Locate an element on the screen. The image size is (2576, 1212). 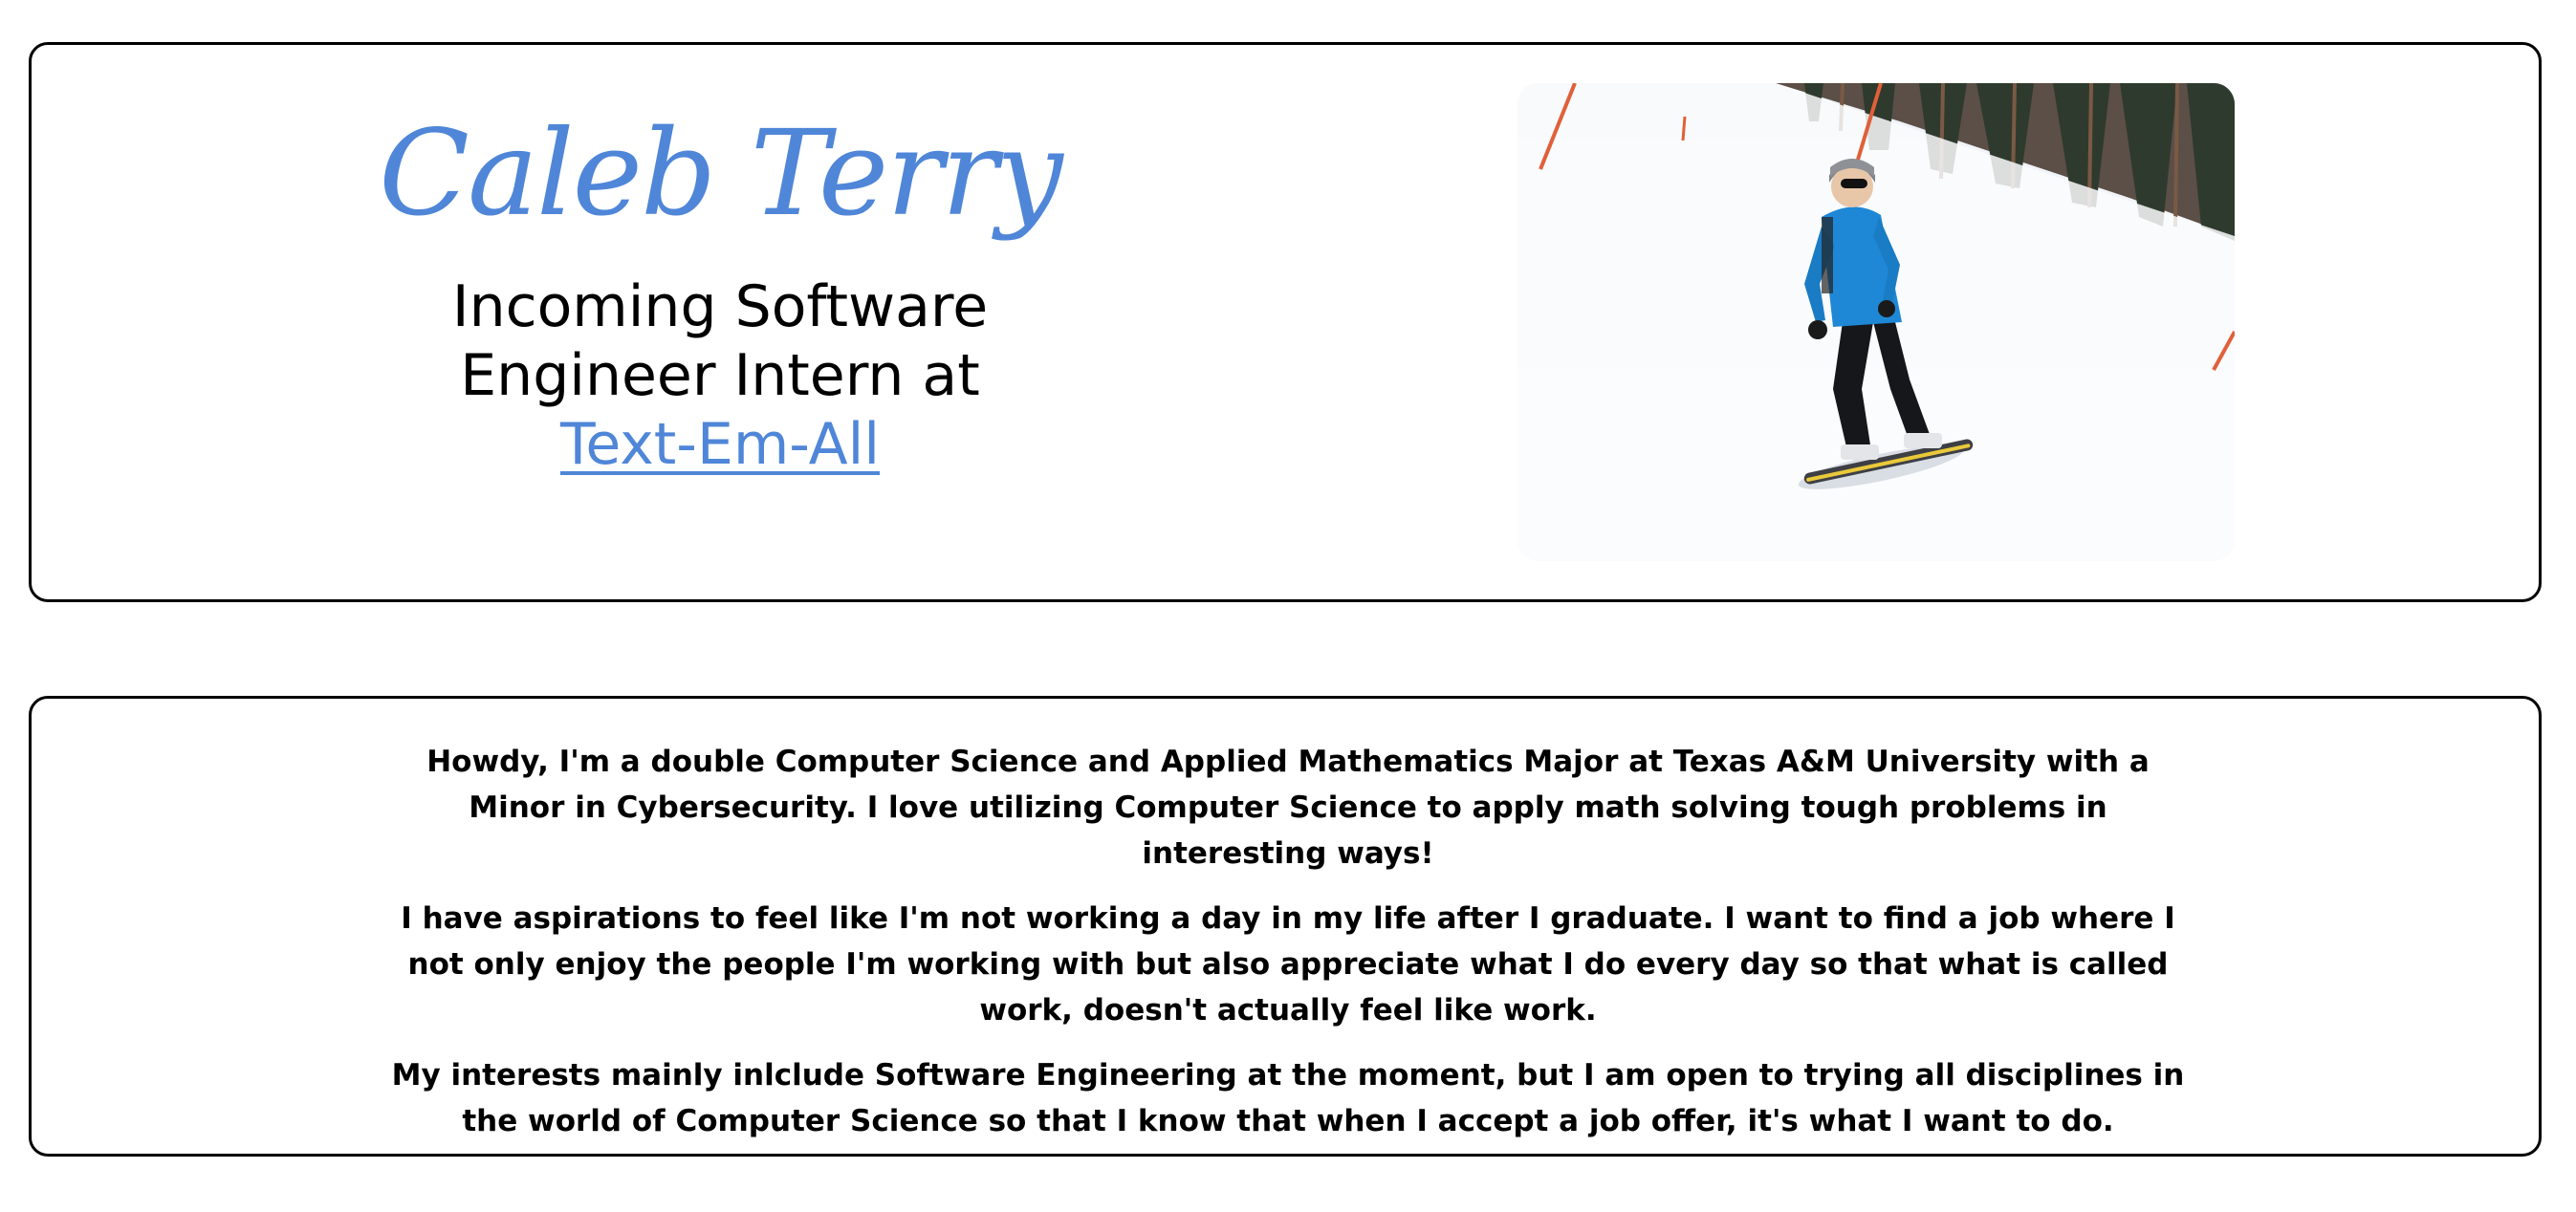
role-line-1: Incoming Software is located at coordinates (720, 306).